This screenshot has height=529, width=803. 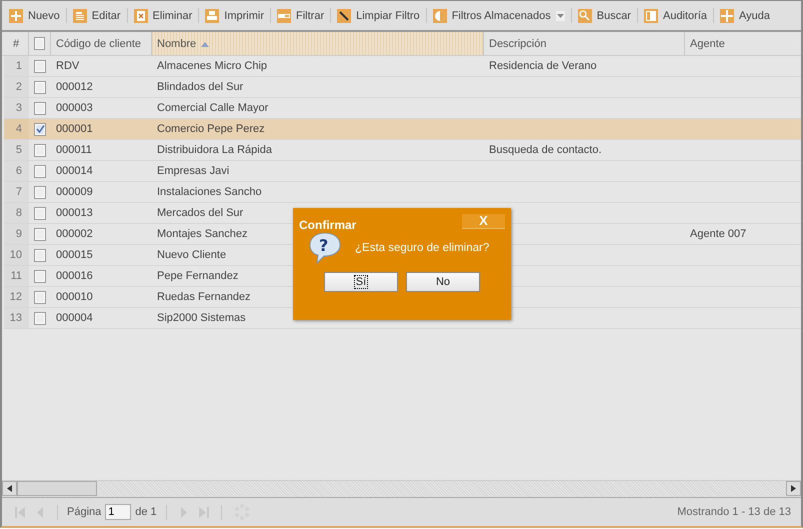 I want to click on row-number: 4, so click(x=19, y=129).